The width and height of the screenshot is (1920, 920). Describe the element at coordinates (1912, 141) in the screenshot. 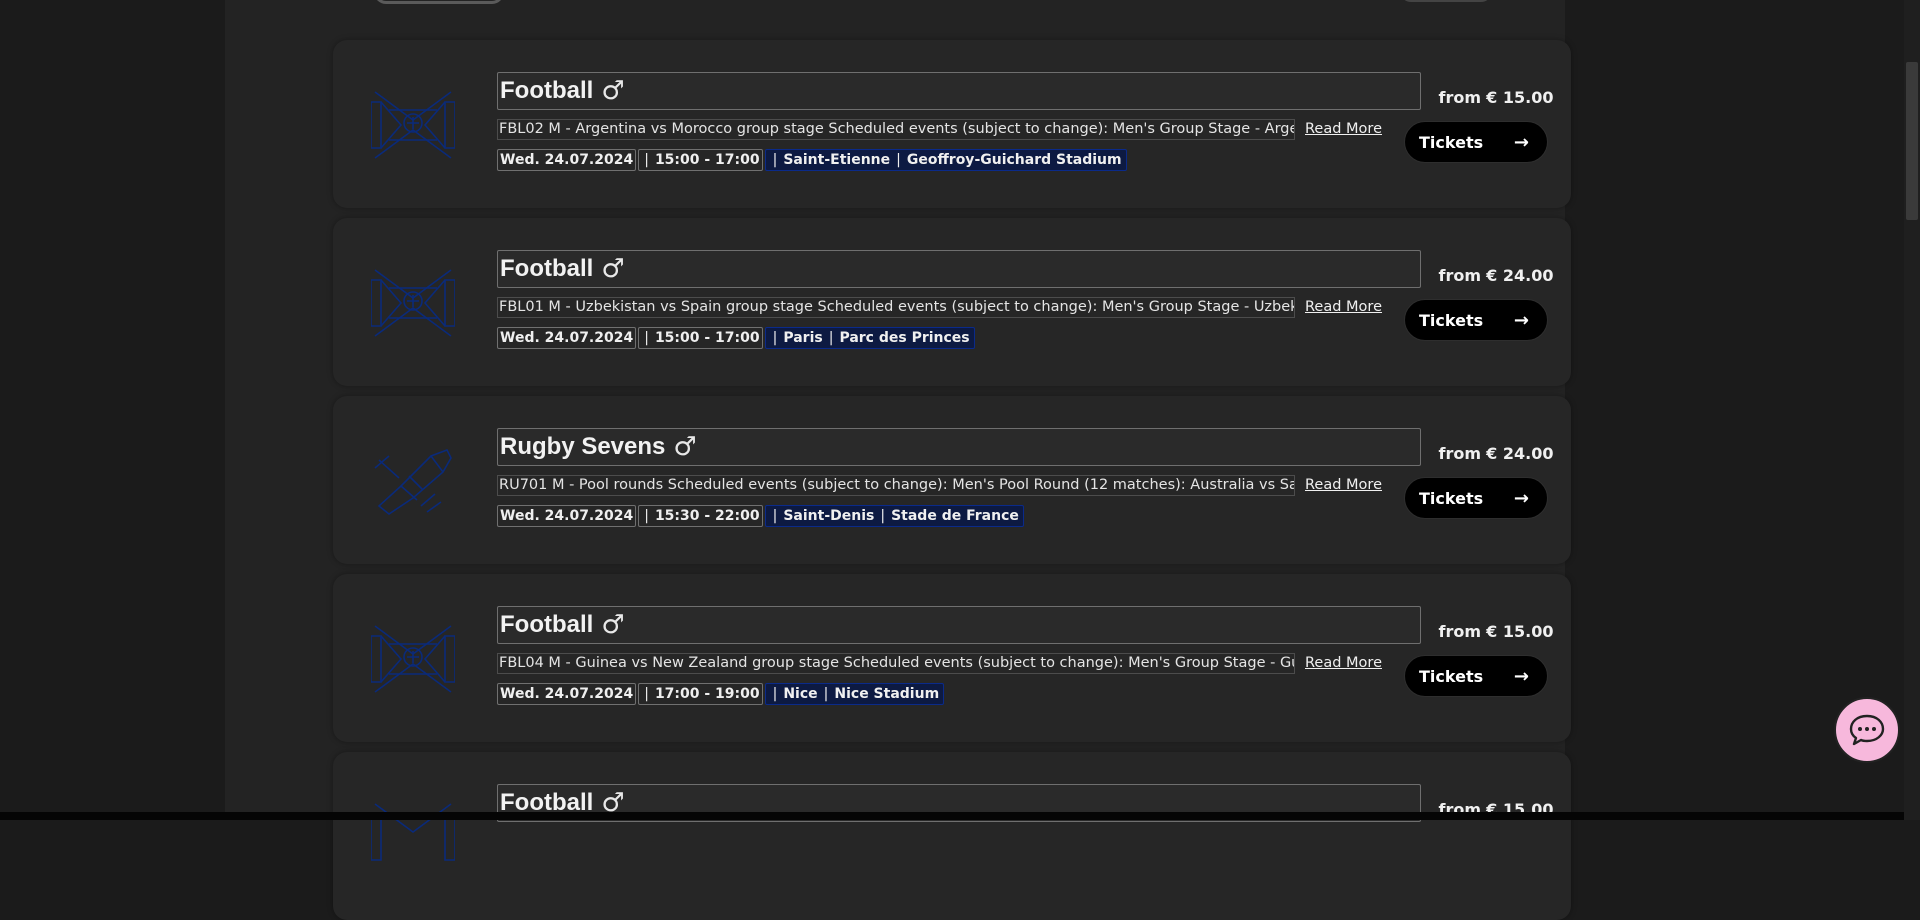

I see `scrollbar-thumb` at that location.